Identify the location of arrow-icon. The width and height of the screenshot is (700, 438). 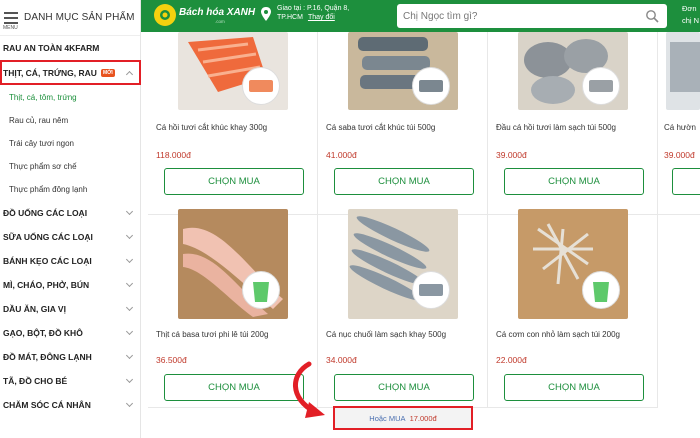
(309, 389).